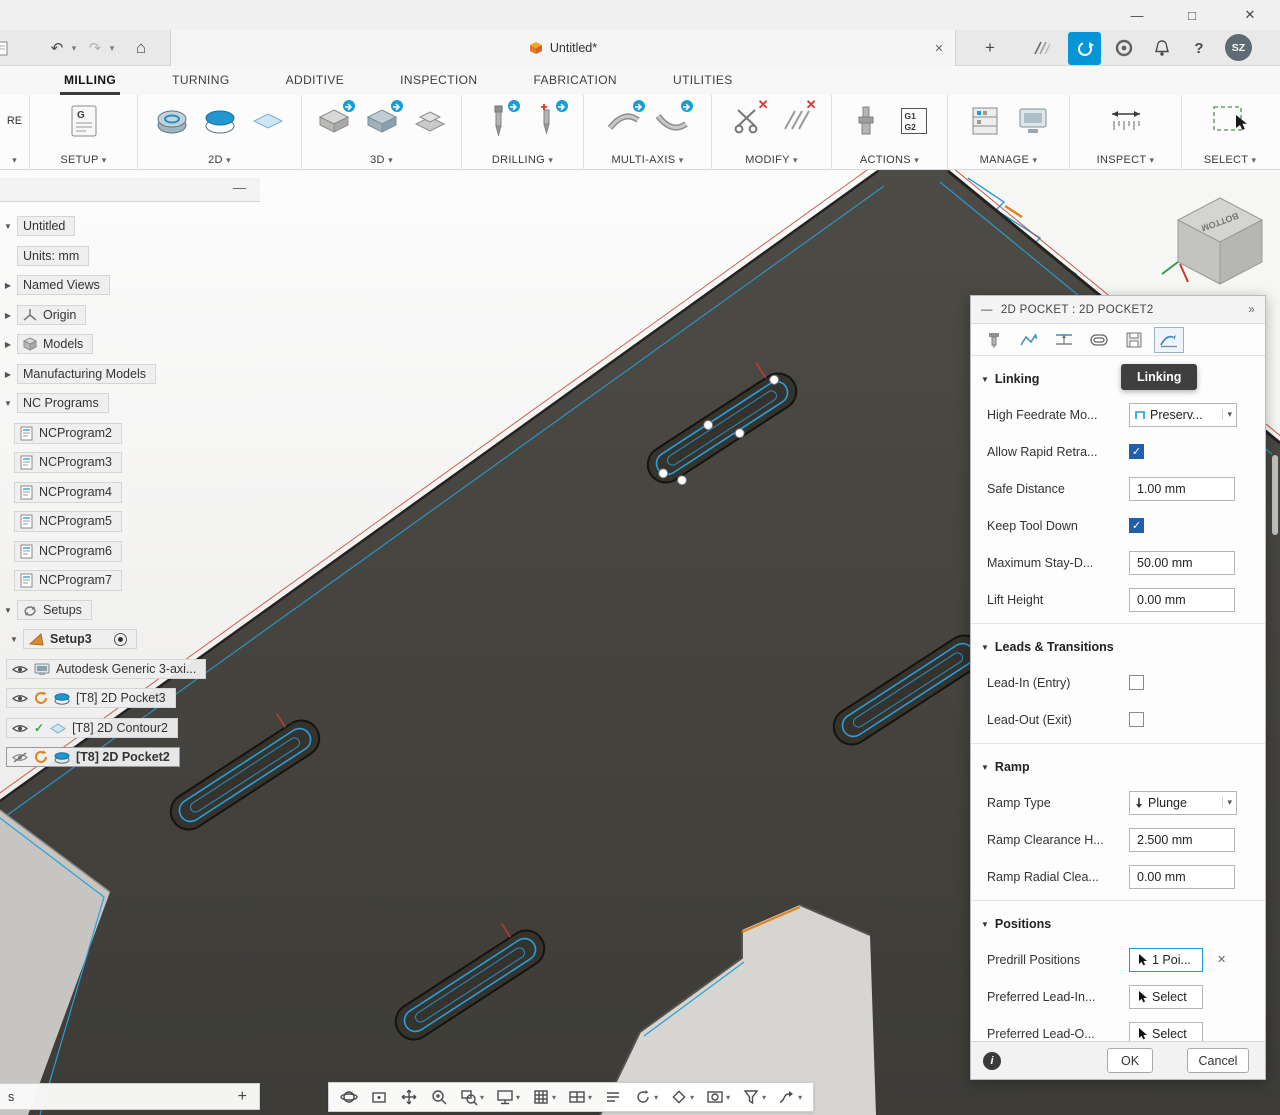  Describe the element at coordinates (130, 1096) in the screenshot. I see `browser-footer: s +` at that location.